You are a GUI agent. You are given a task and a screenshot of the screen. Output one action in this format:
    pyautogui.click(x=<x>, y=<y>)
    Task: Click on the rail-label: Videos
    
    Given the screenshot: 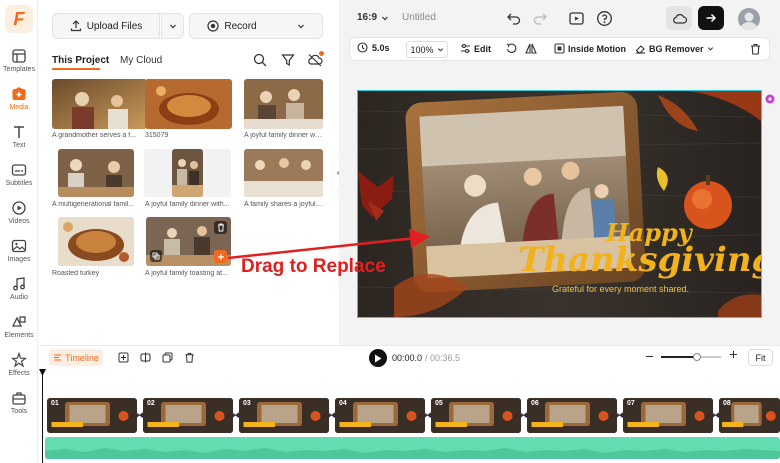 What is the action you would take?
    pyautogui.click(x=19, y=221)
    